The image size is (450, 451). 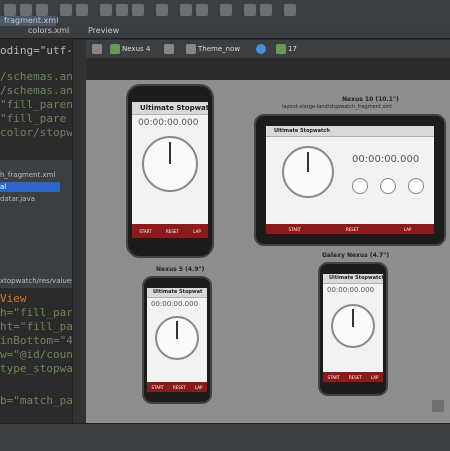 I want to click on tab-preview: Preview, so click(x=103, y=31).